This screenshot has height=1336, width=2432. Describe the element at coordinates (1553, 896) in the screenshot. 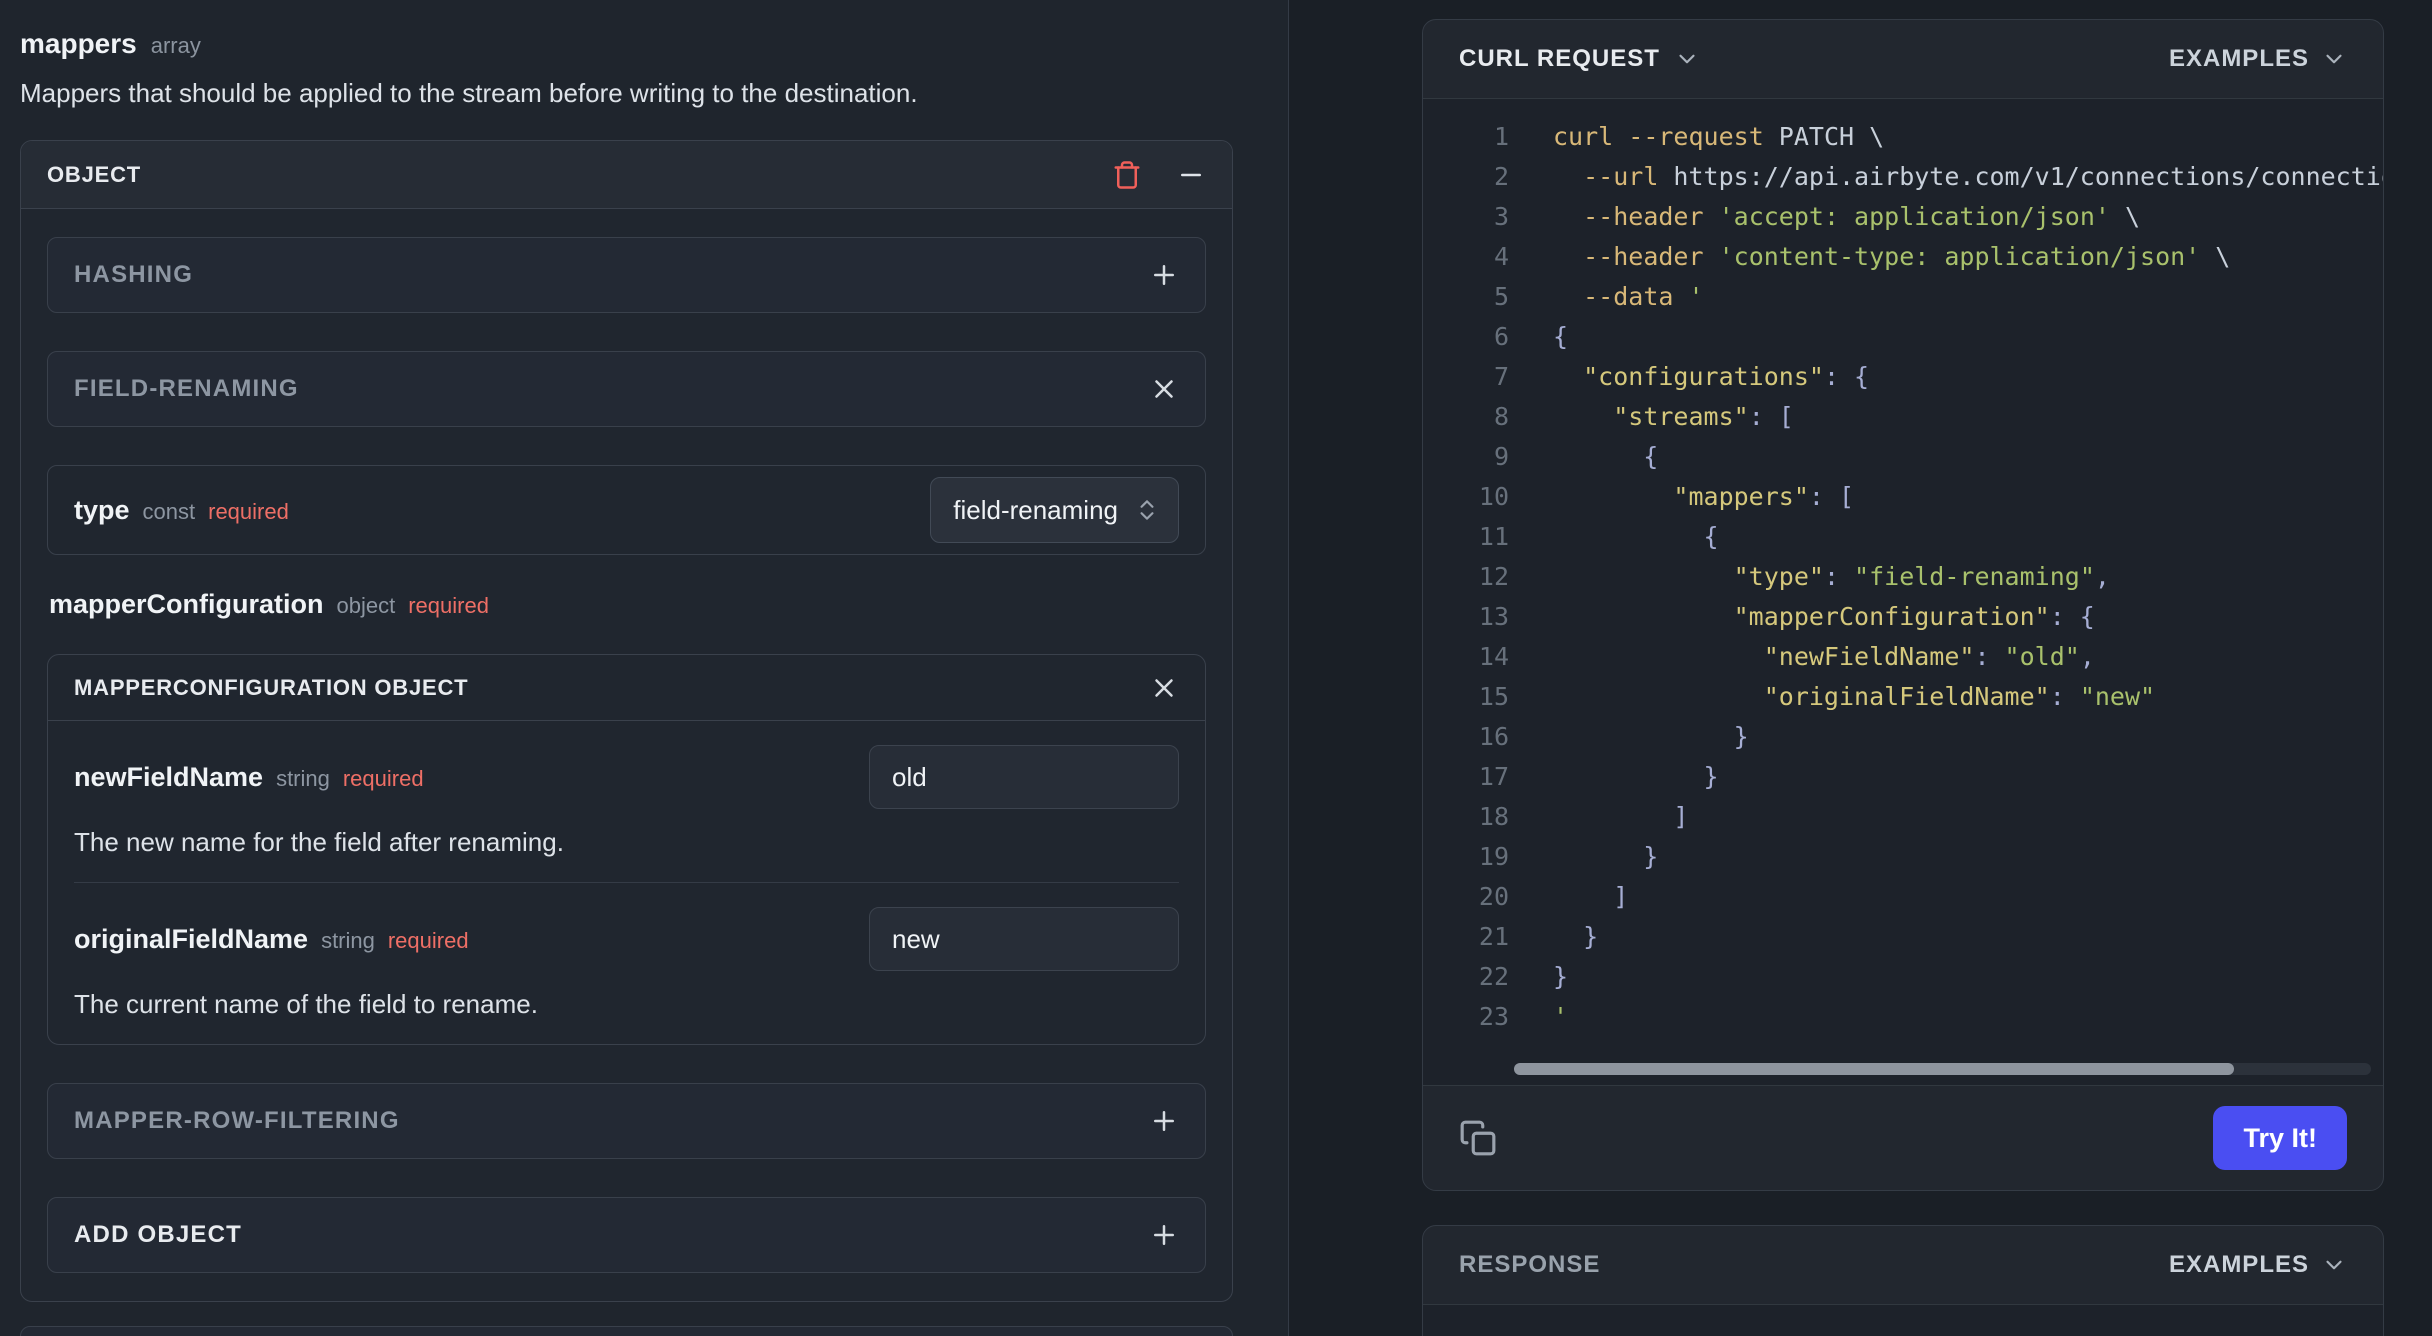

I see `code-line: 20 ]` at that location.